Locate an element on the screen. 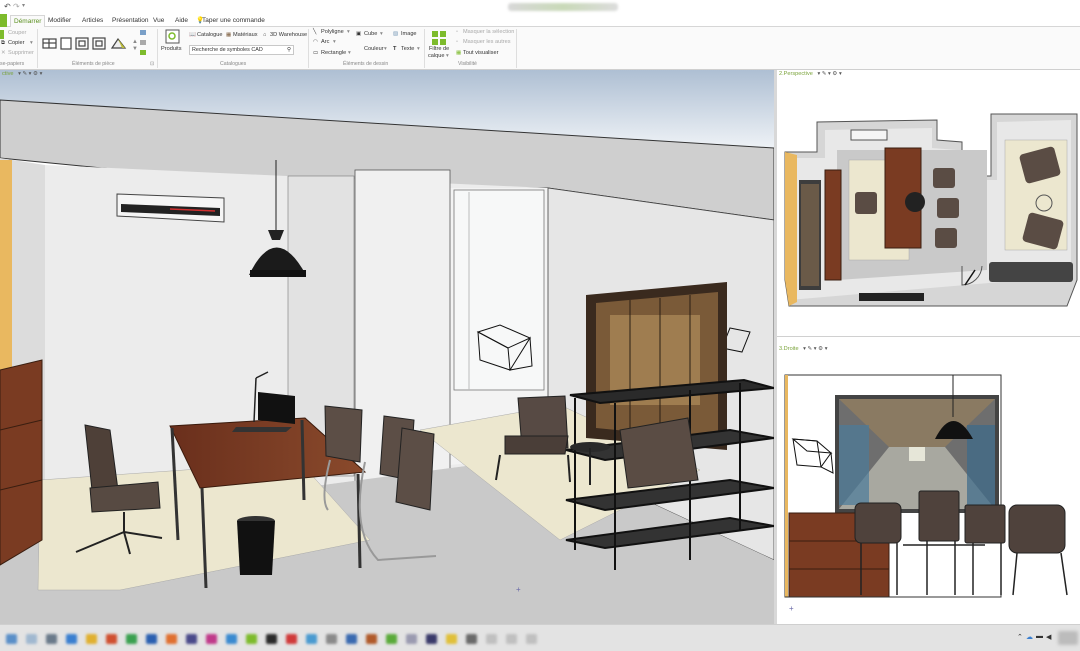  text-button: Texte is located at coordinates (407, 49).